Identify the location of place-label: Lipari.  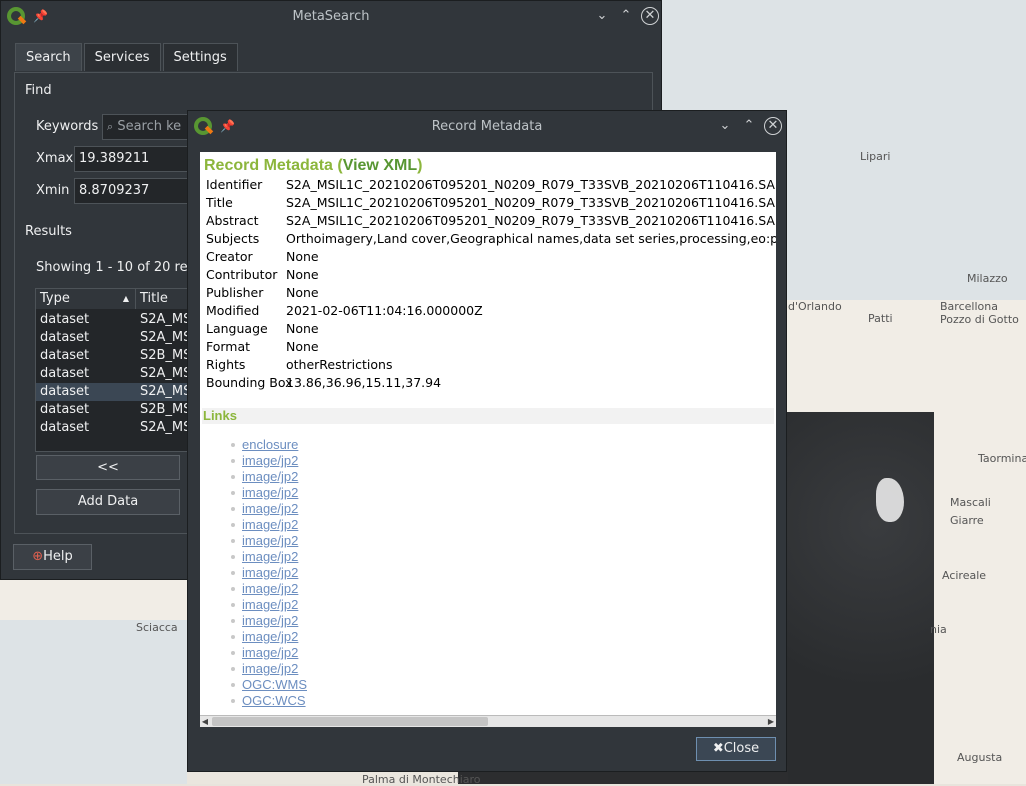
(875, 156).